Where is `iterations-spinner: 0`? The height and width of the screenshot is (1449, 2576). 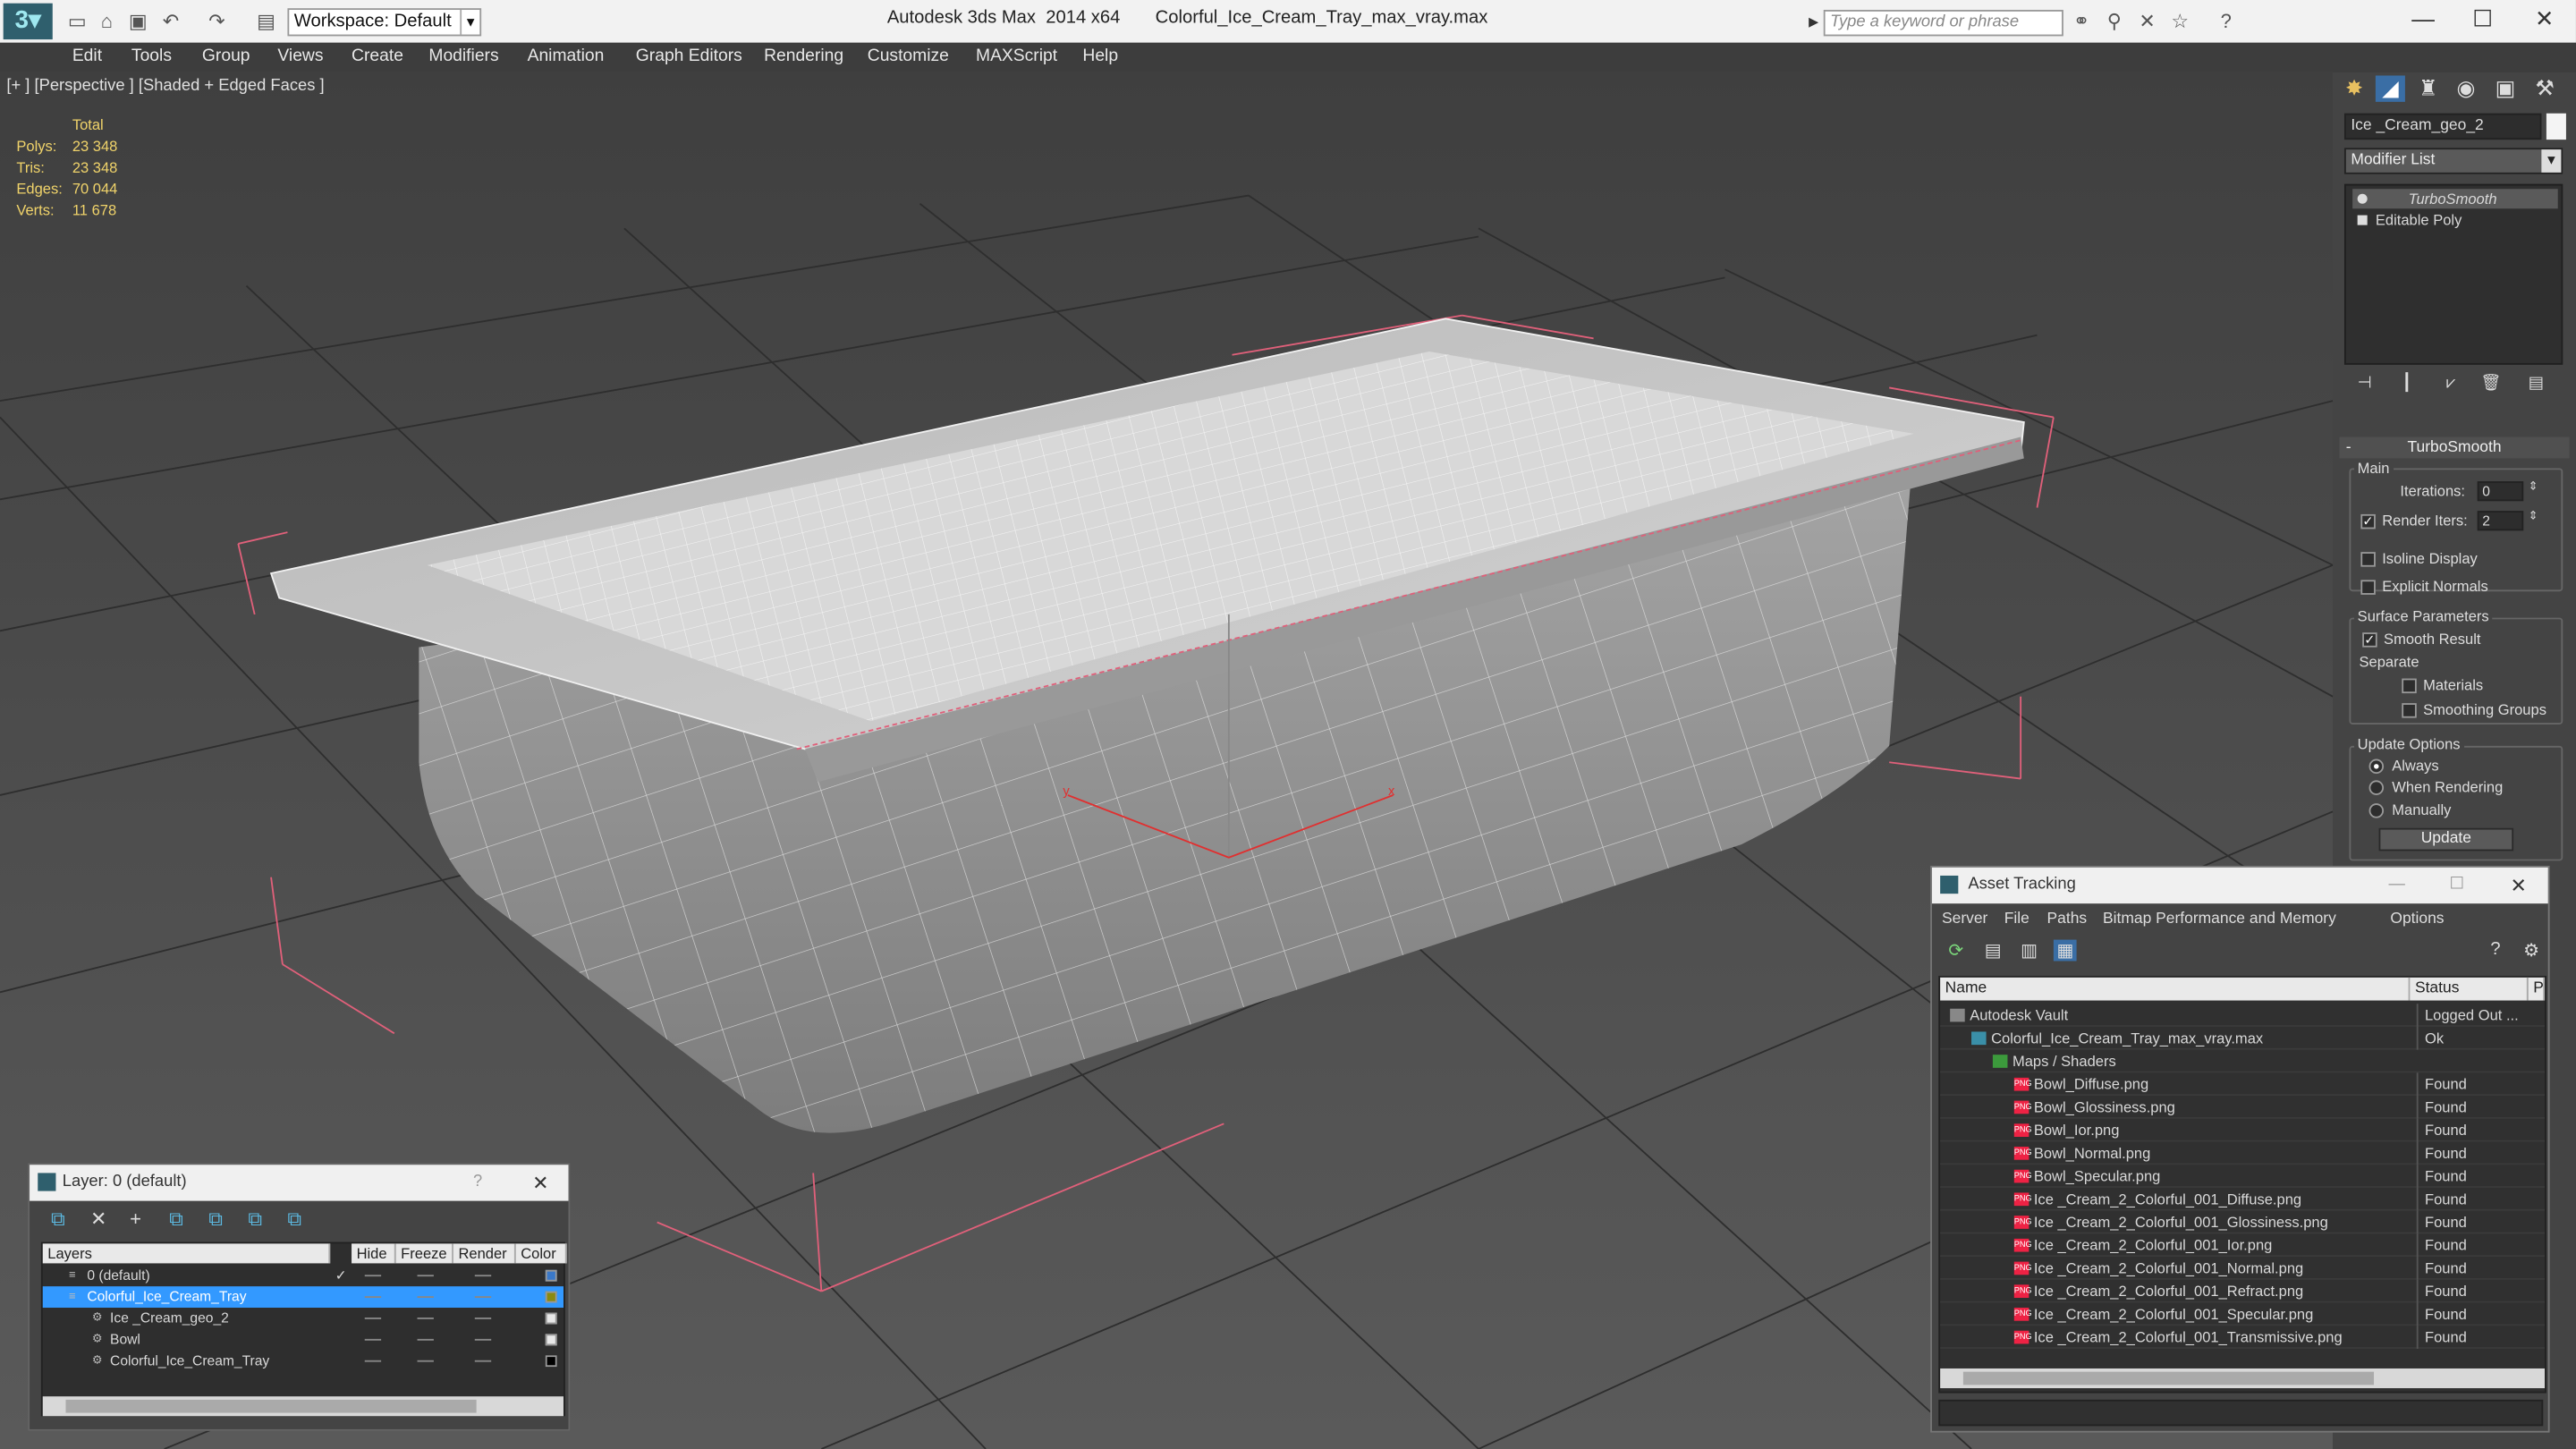
iterations-spinner: 0 is located at coordinates (2500, 491).